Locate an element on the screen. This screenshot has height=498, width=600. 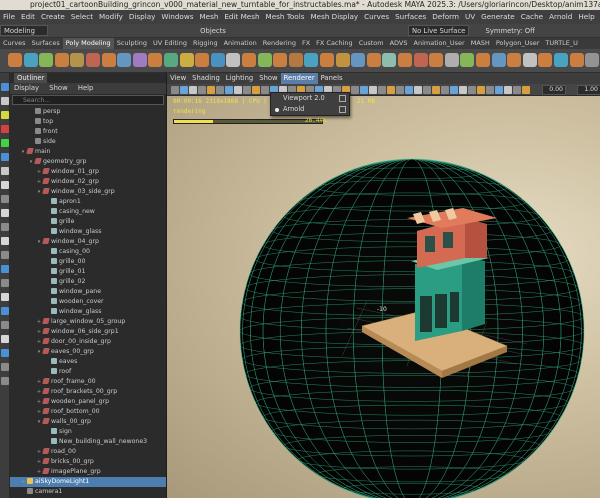
menu-create: Create is located at coordinates (53, 17).